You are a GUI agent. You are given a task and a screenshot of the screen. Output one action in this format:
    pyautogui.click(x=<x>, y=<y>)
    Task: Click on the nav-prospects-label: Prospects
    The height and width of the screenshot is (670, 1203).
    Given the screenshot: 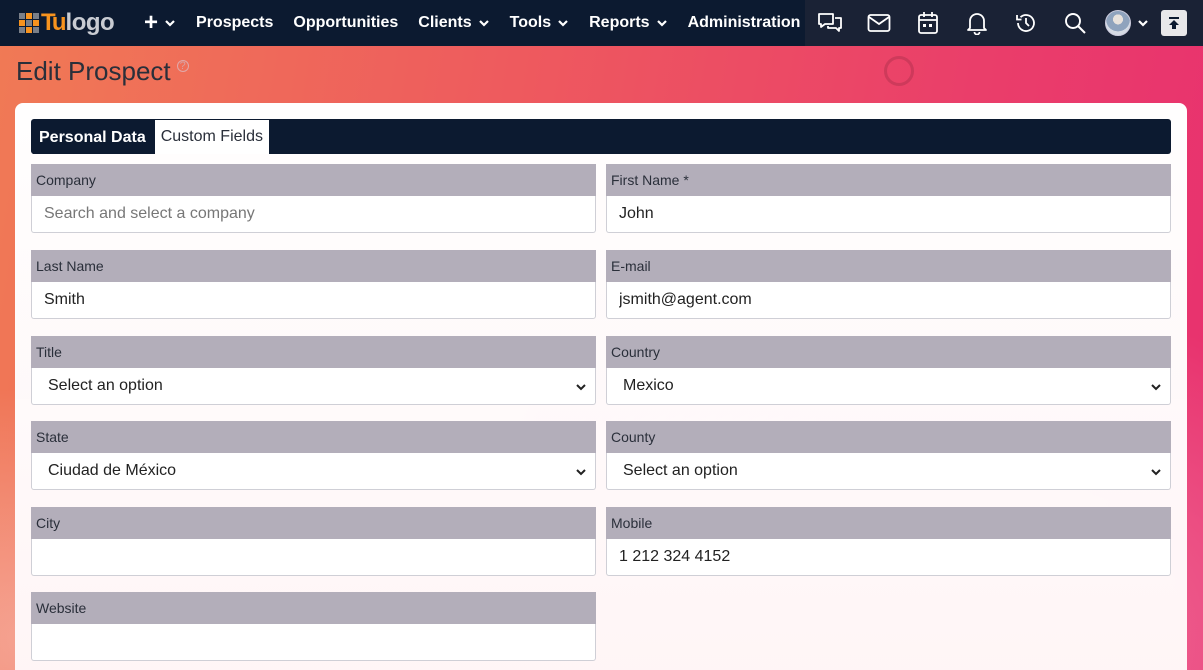 What is the action you would take?
    pyautogui.click(x=235, y=22)
    